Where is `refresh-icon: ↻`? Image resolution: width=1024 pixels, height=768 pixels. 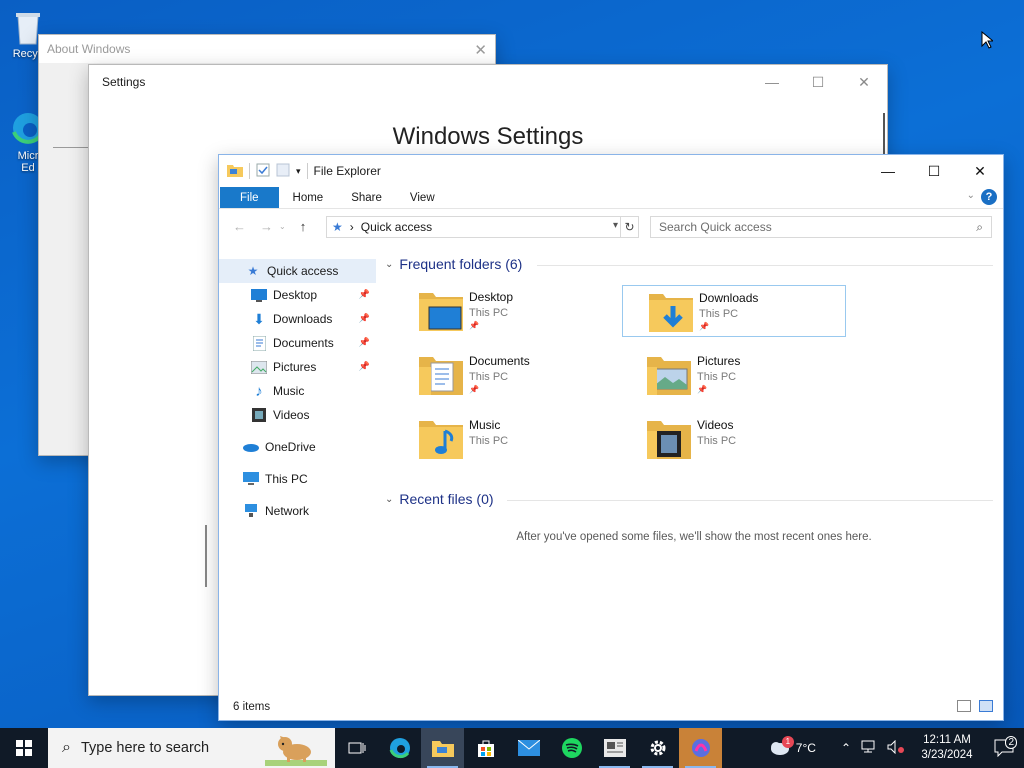
refresh-icon: ↻ is located at coordinates (629, 227).